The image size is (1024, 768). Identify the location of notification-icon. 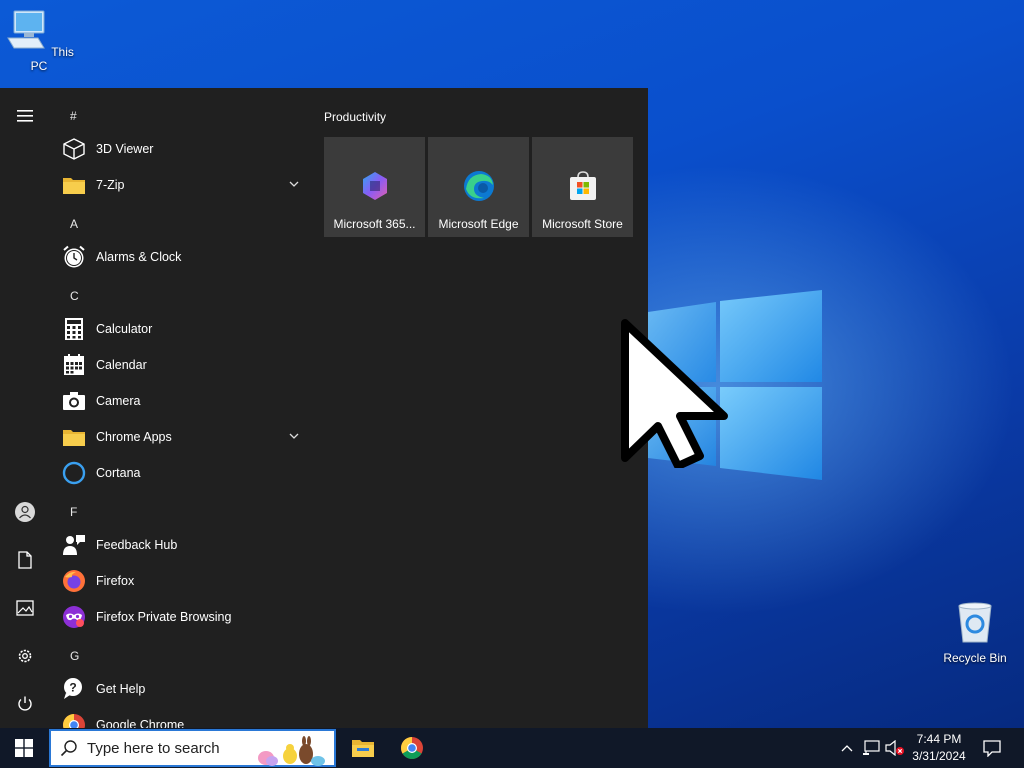
(992, 748).